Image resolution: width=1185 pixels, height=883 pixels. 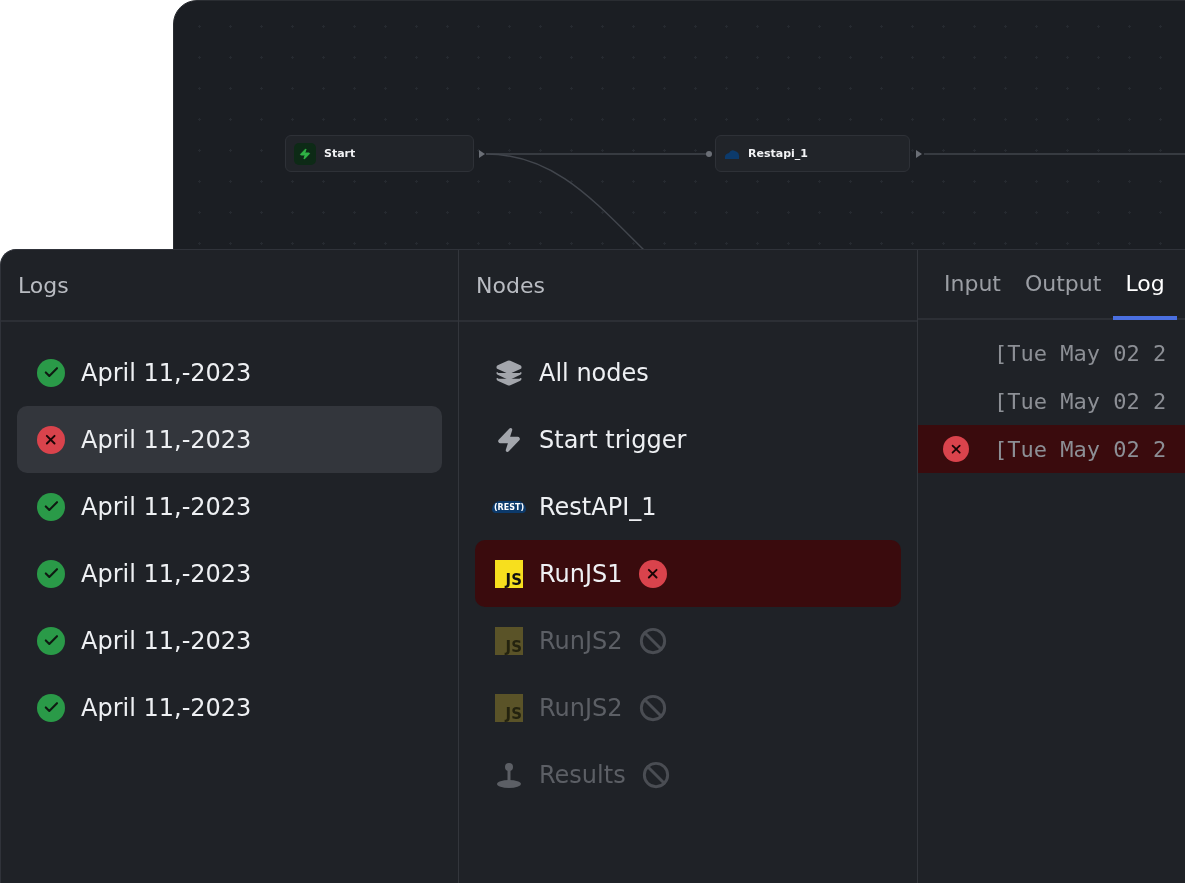 What do you see at coordinates (581, 573) in the screenshot?
I see `node-name: RunJS1` at bounding box center [581, 573].